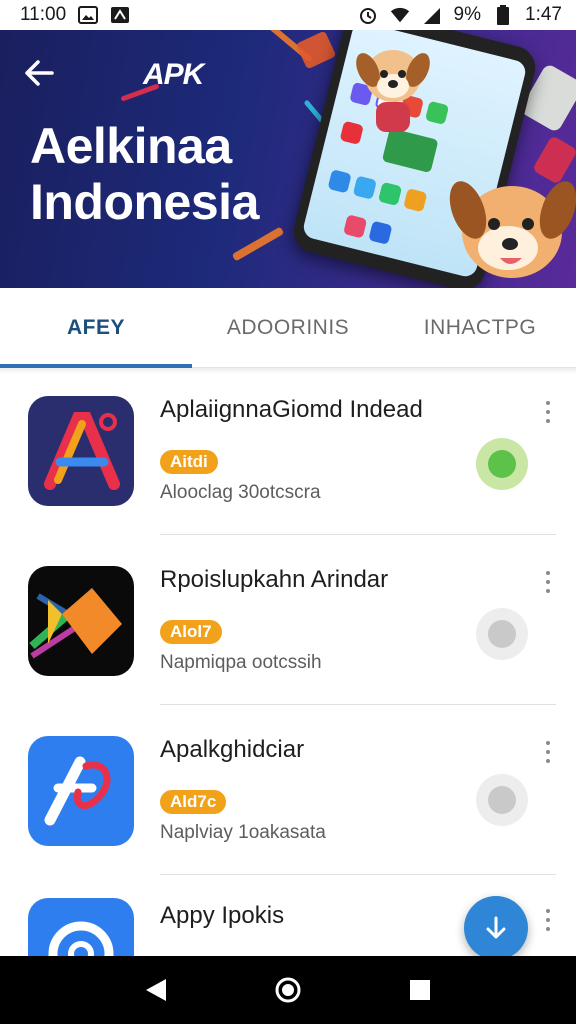 This screenshot has width=576, height=1024. Describe the element at coordinates (503, 15) in the screenshot. I see `battery-icon` at that location.